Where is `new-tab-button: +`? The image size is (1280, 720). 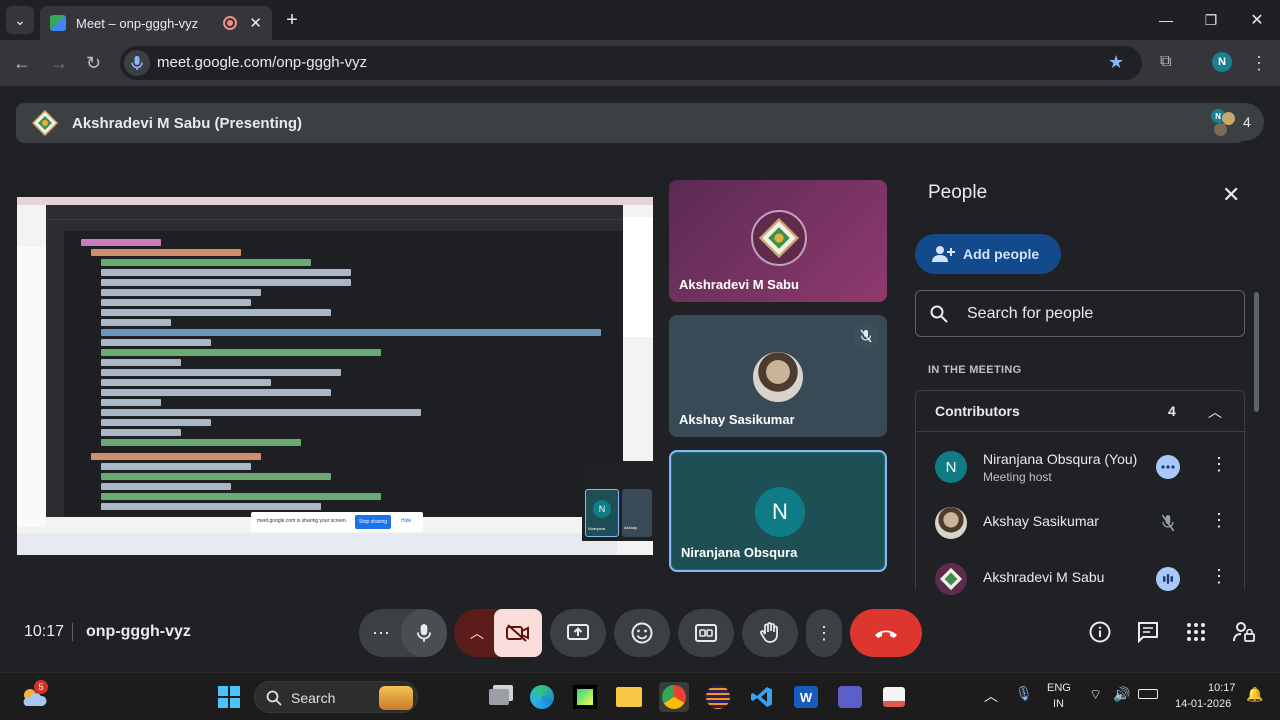 new-tab-button: + is located at coordinates (292, 20).